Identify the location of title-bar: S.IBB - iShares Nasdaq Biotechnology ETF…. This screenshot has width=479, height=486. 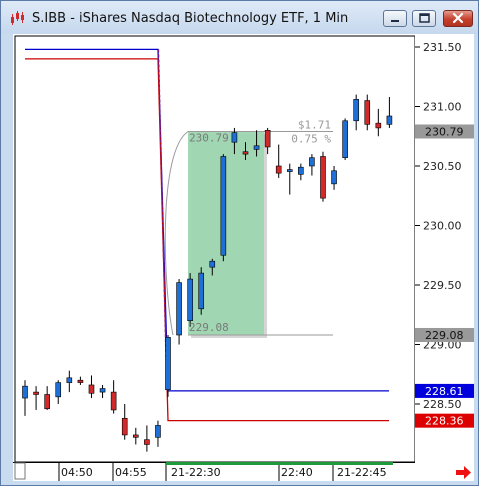
(239, 17).